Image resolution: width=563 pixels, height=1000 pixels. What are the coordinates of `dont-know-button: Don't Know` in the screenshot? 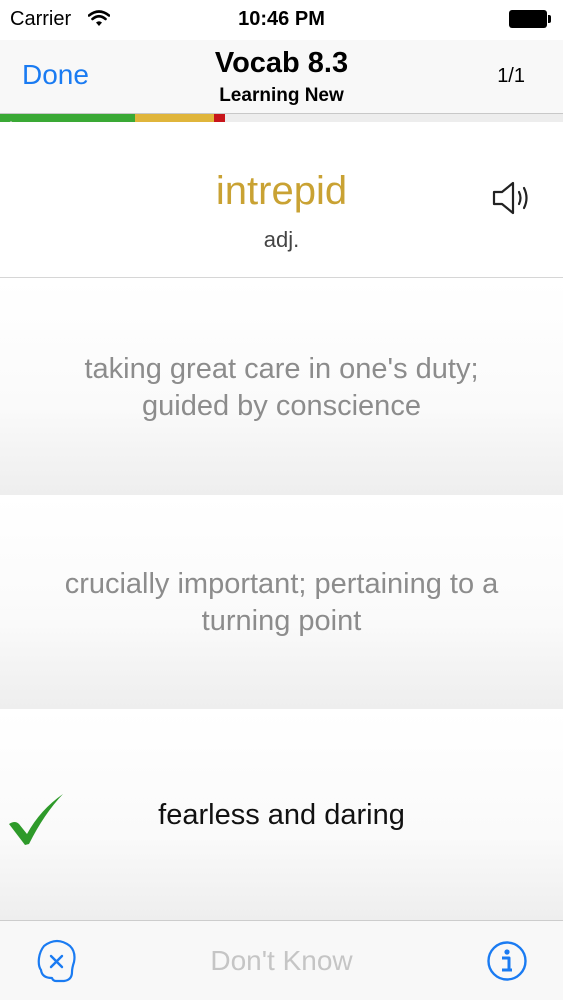 It's located at (281, 961).